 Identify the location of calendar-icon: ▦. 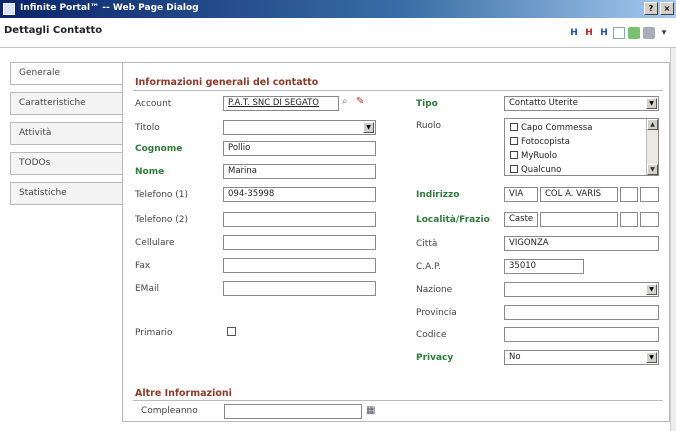
(370, 411).